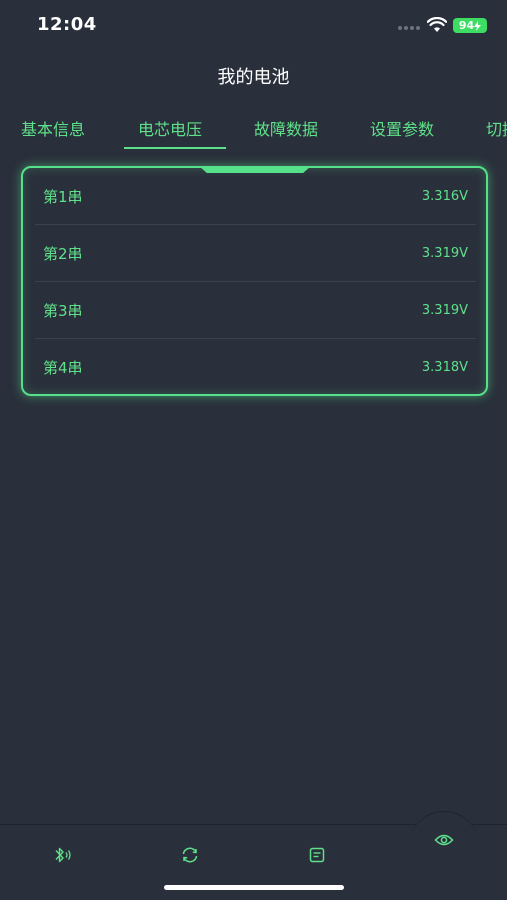 This screenshot has width=507, height=900. Describe the element at coordinates (63, 253) in the screenshot. I see `cell-name: 第2串` at that location.